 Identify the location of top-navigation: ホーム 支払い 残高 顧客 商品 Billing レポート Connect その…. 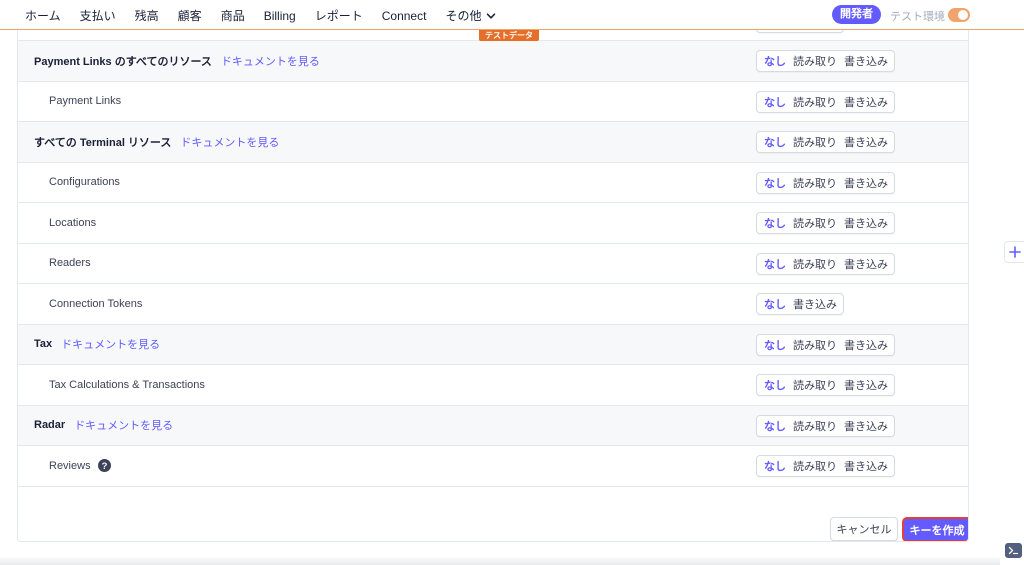
(512, 15).